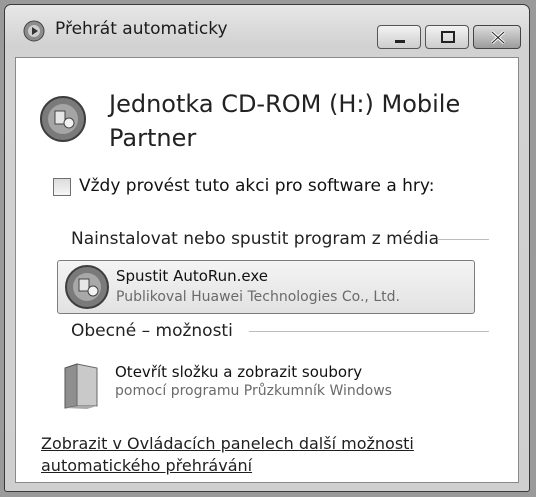  Describe the element at coordinates (399, 37) in the screenshot. I see `minimize-button` at that location.